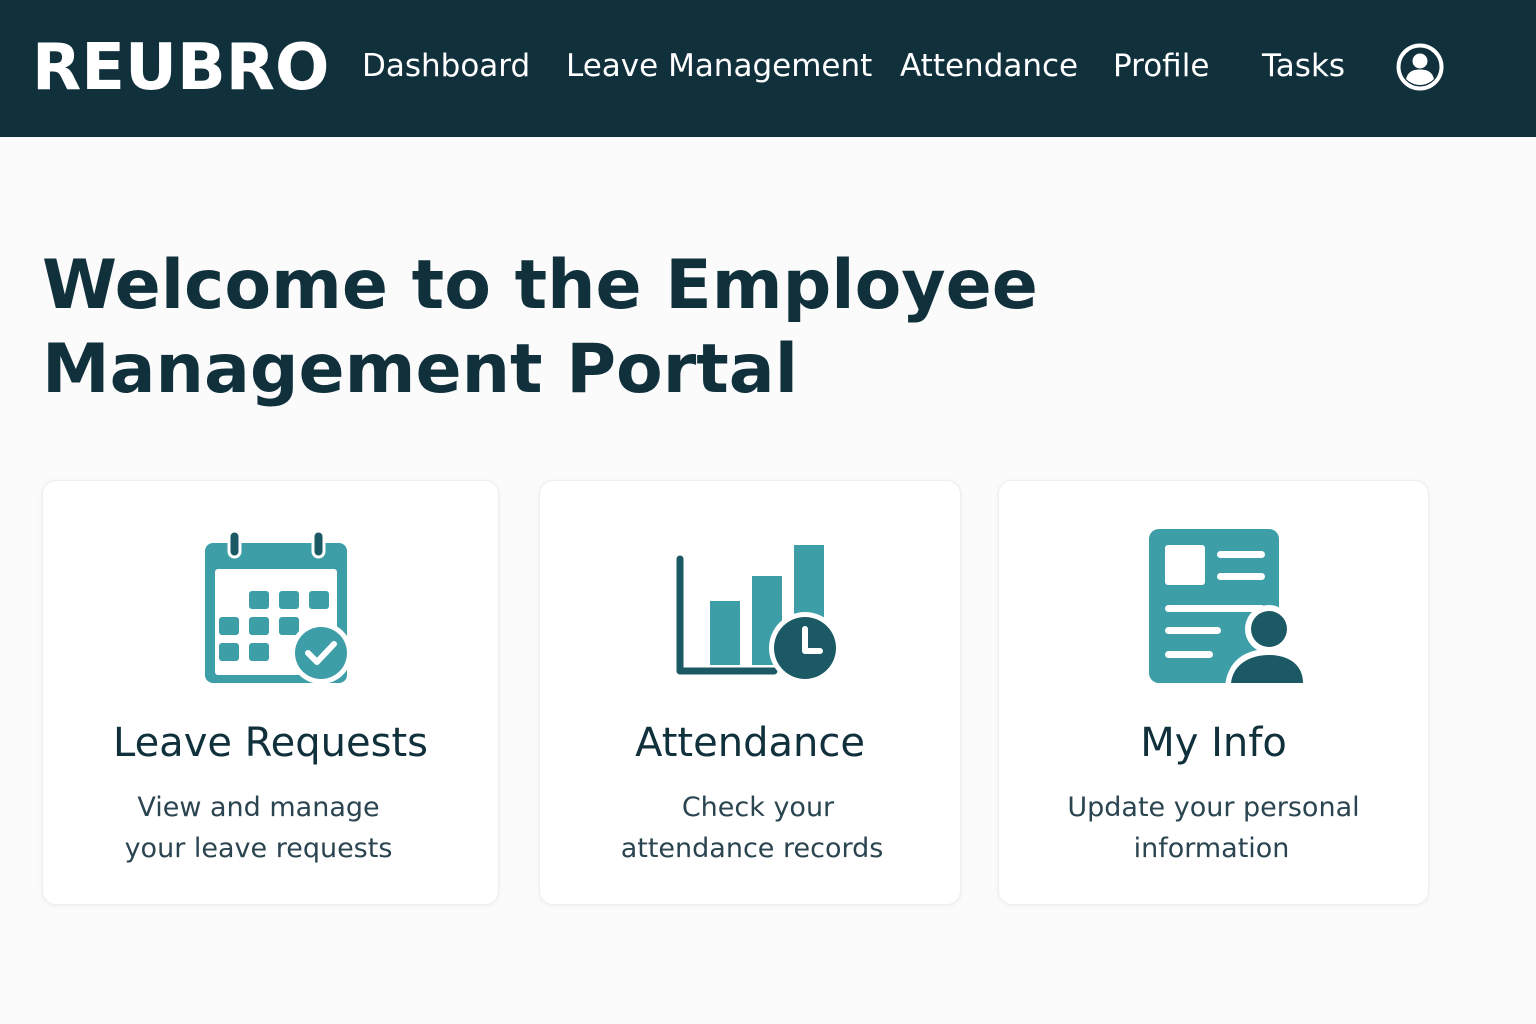 This screenshot has height=1024, width=1536. I want to click on card-title: My Info, so click(1213, 743).